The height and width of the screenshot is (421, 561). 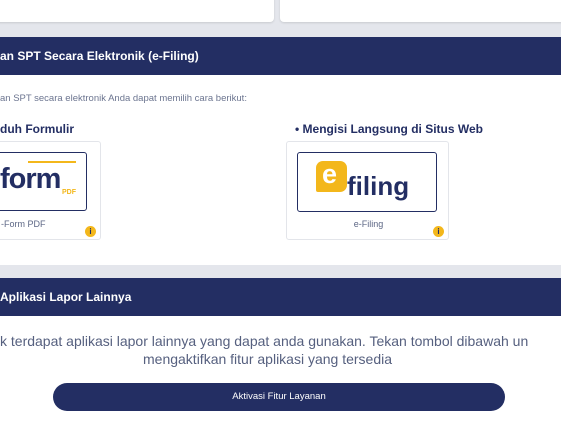 I want to click on eform-option-card: form PDF -Form PDF i, so click(x=50, y=190).